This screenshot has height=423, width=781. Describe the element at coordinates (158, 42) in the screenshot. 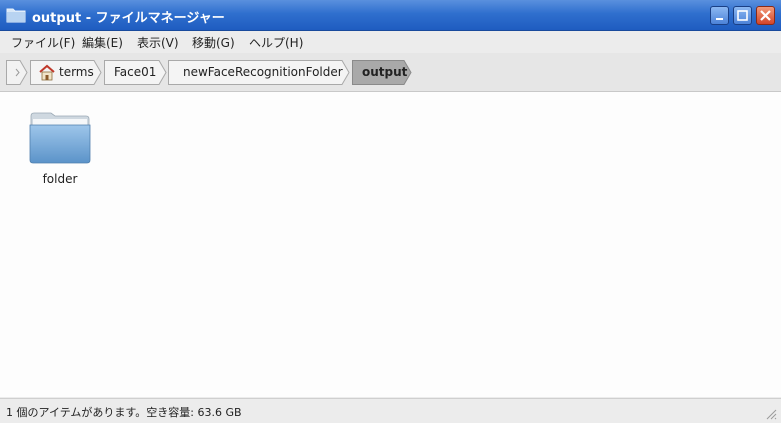

I see `menu-view: 表示(V)` at that location.